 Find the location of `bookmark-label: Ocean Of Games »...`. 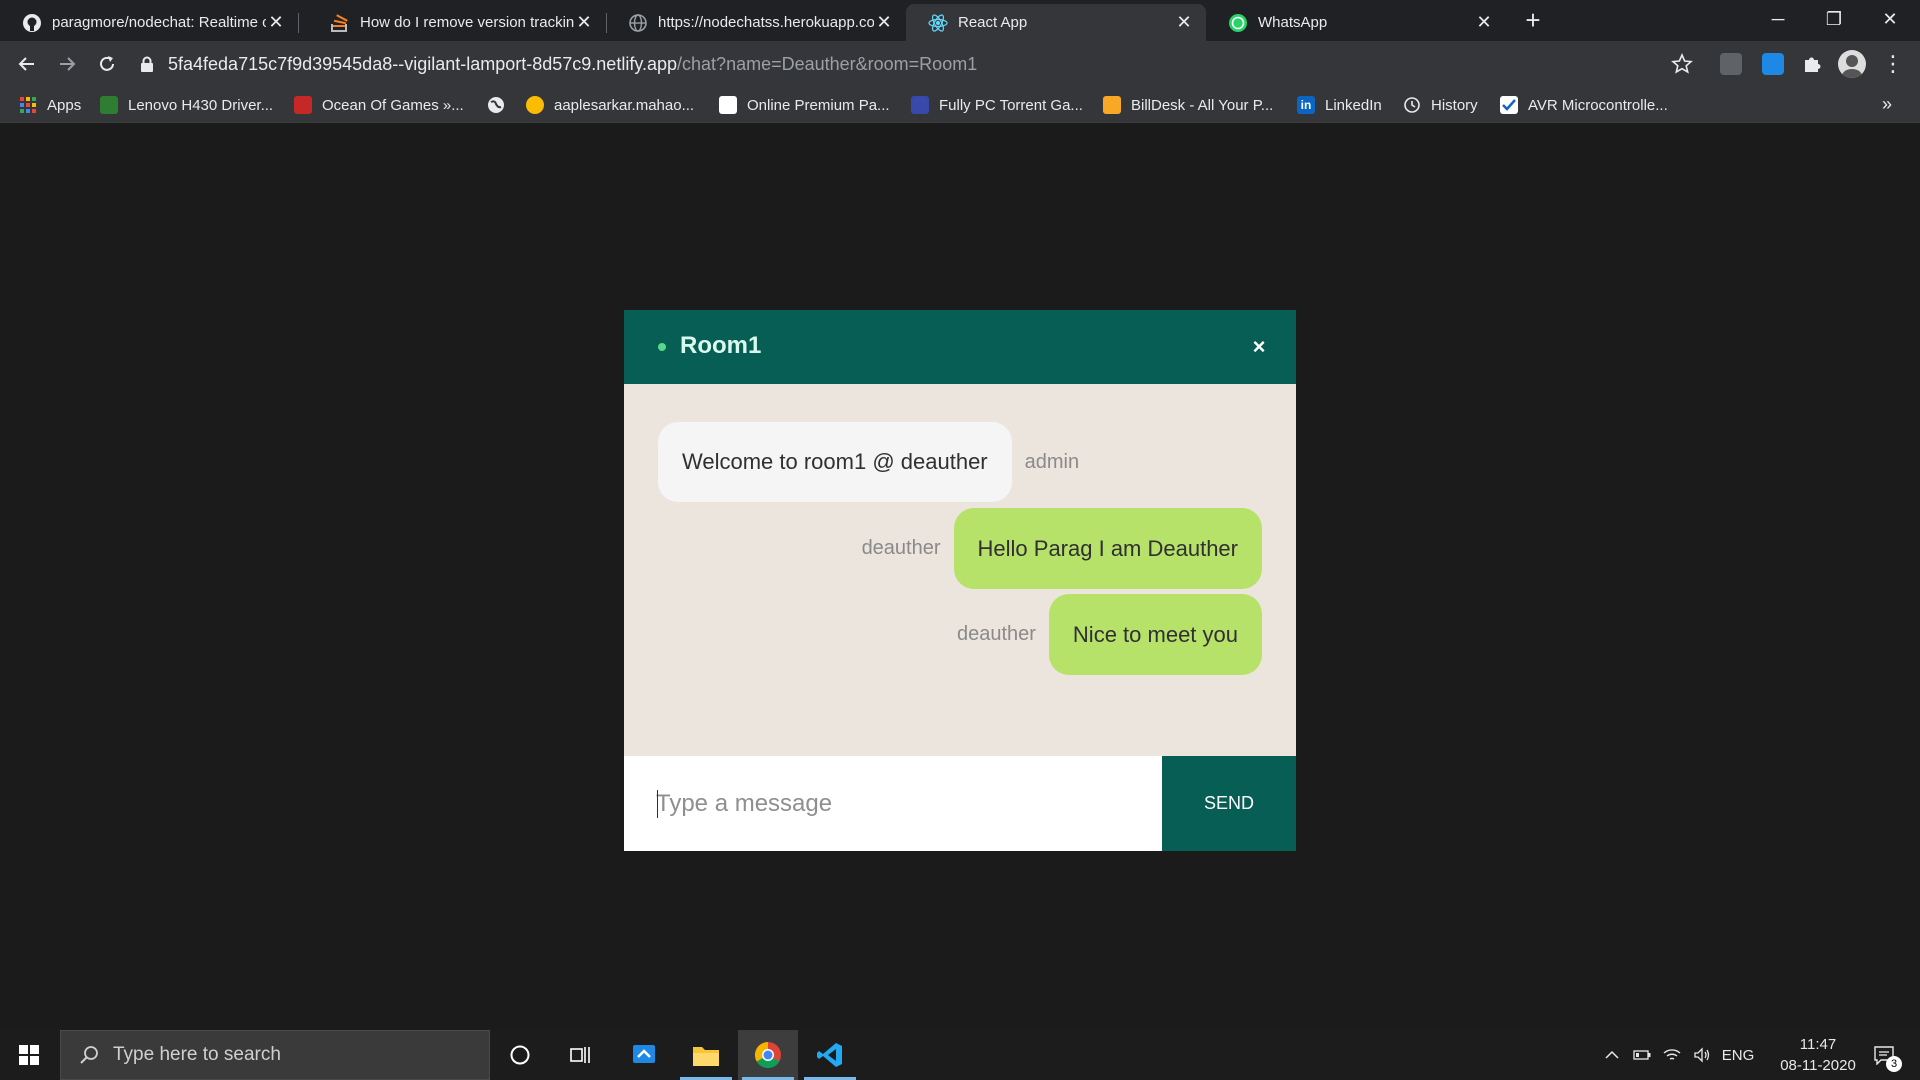

bookmark-label: Ocean Of Games »... is located at coordinates (393, 105).